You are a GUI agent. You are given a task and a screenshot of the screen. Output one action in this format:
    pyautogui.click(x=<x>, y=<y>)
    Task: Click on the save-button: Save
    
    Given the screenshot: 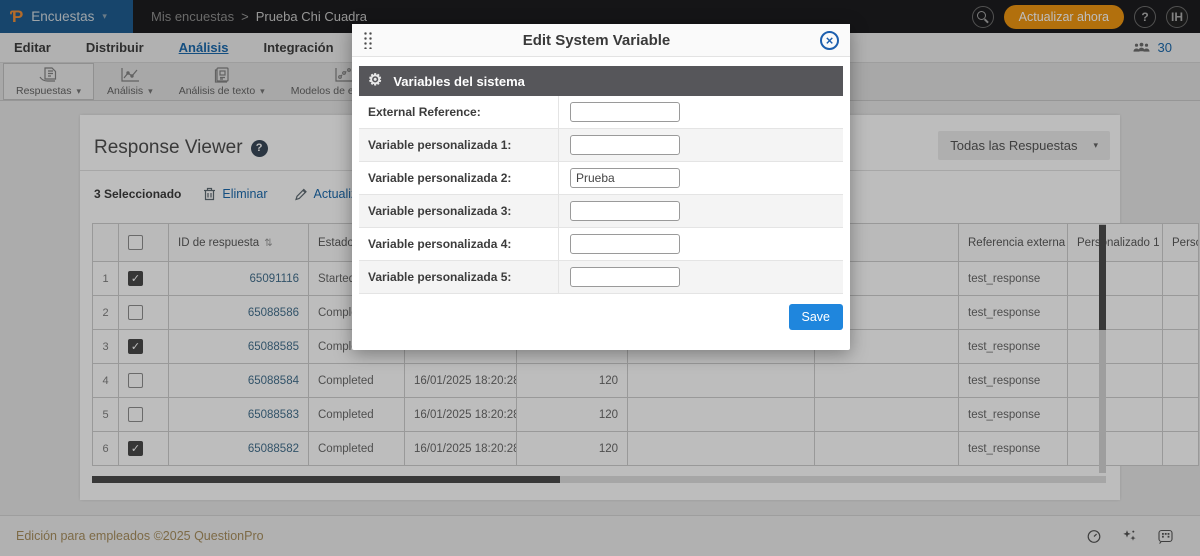 What is the action you would take?
    pyautogui.click(x=815, y=317)
    